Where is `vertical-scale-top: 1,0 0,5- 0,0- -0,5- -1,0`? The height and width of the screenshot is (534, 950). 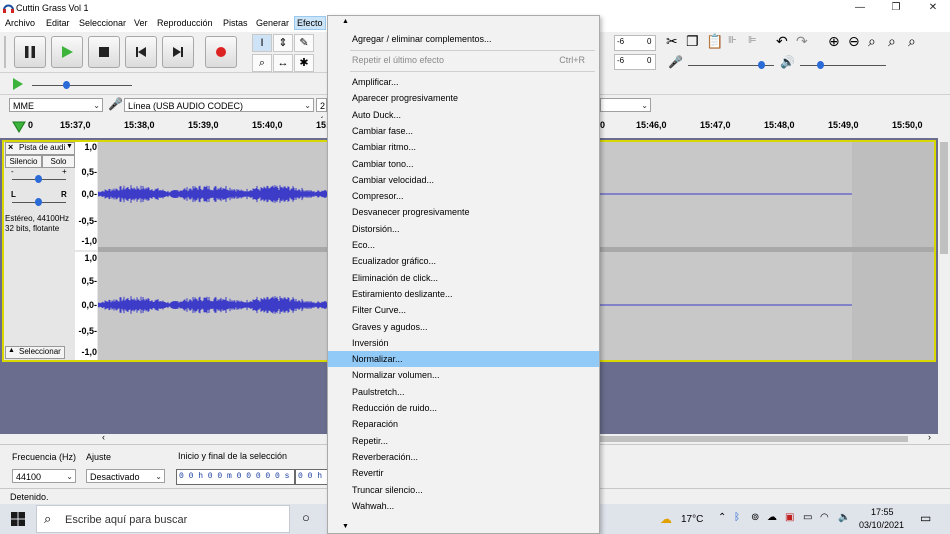
vertical-scale-top: 1,0 0,5- 0,0- -0,5- -1,0 is located at coordinates (86, 196).